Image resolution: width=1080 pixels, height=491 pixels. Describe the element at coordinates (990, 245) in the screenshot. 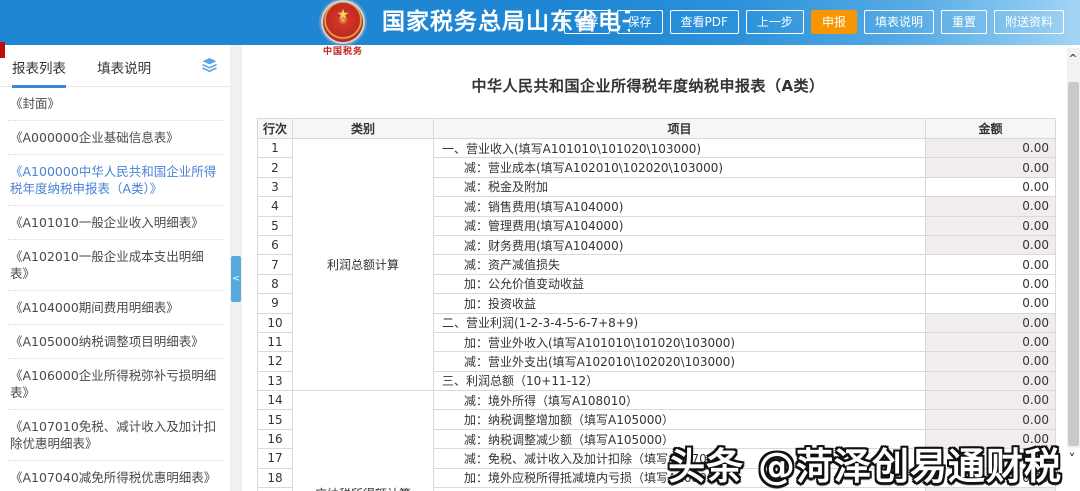

I see `amount-input-6: 0.00` at that location.